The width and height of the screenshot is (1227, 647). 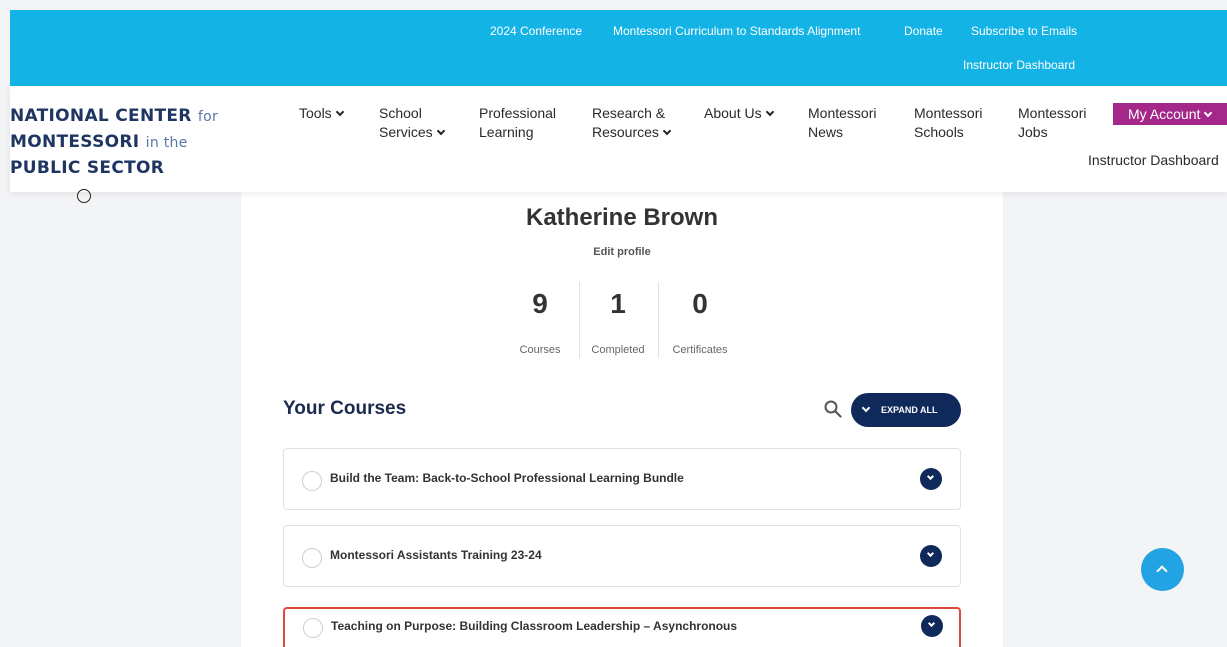 What do you see at coordinates (315, 113) in the screenshot?
I see `nav-tools-label: Tools` at bounding box center [315, 113].